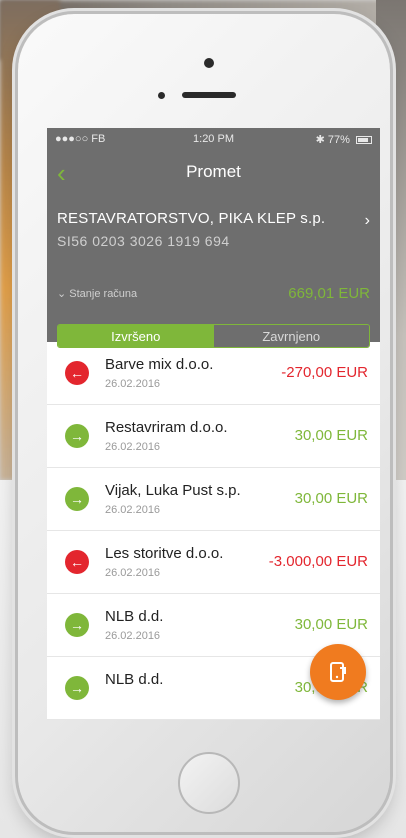 This screenshot has height=838, width=406. I want to click on transaction-name: Vijak, Luka Pust s.p., so click(173, 490).